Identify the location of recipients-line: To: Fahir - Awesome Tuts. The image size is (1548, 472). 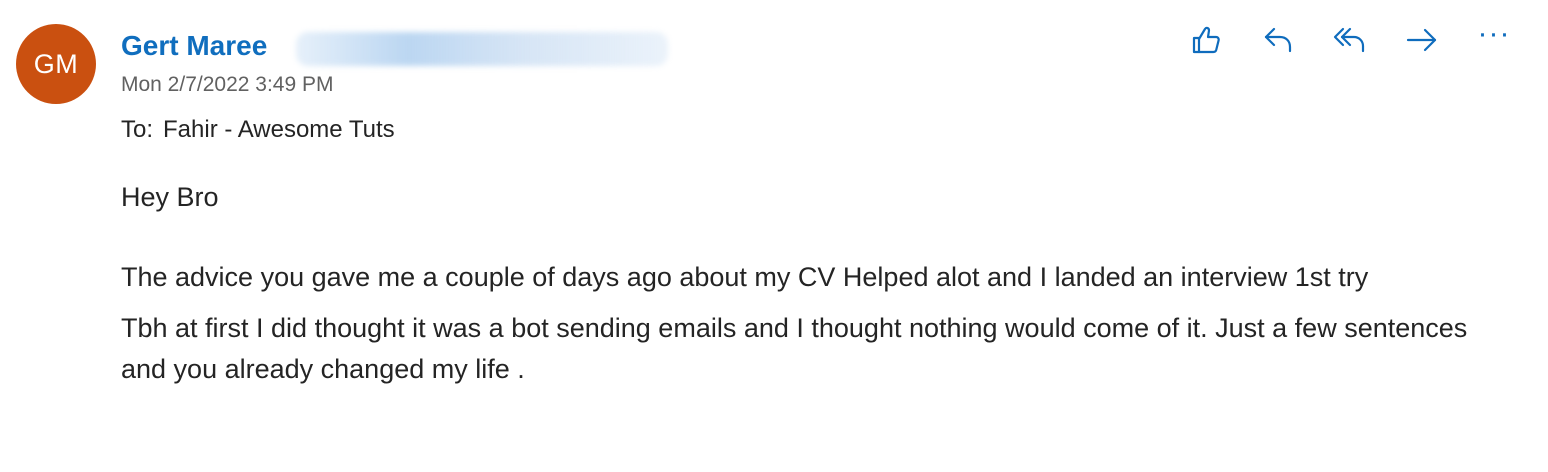
(258, 130).